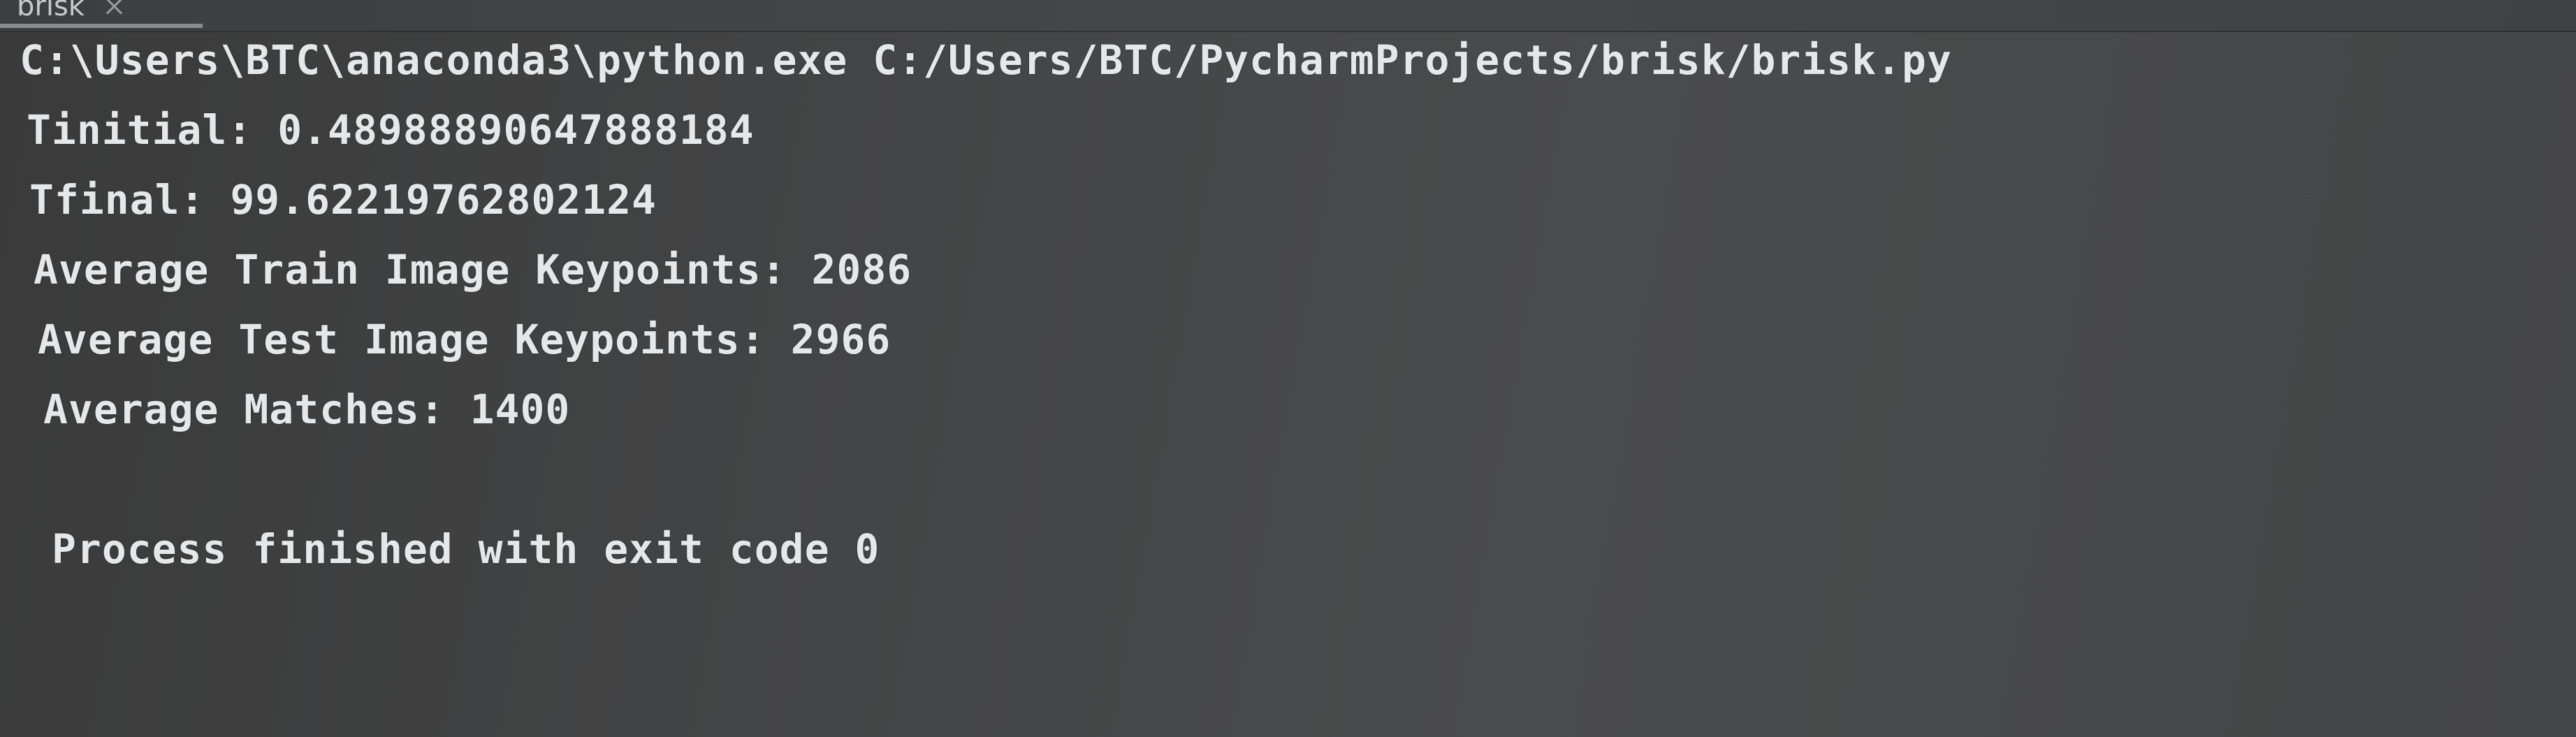 The image size is (2576, 737). What do you see at coordinates (51, 11) in the screenshot?
I see `tab-label: brisk` at bounding box center [51, 11].